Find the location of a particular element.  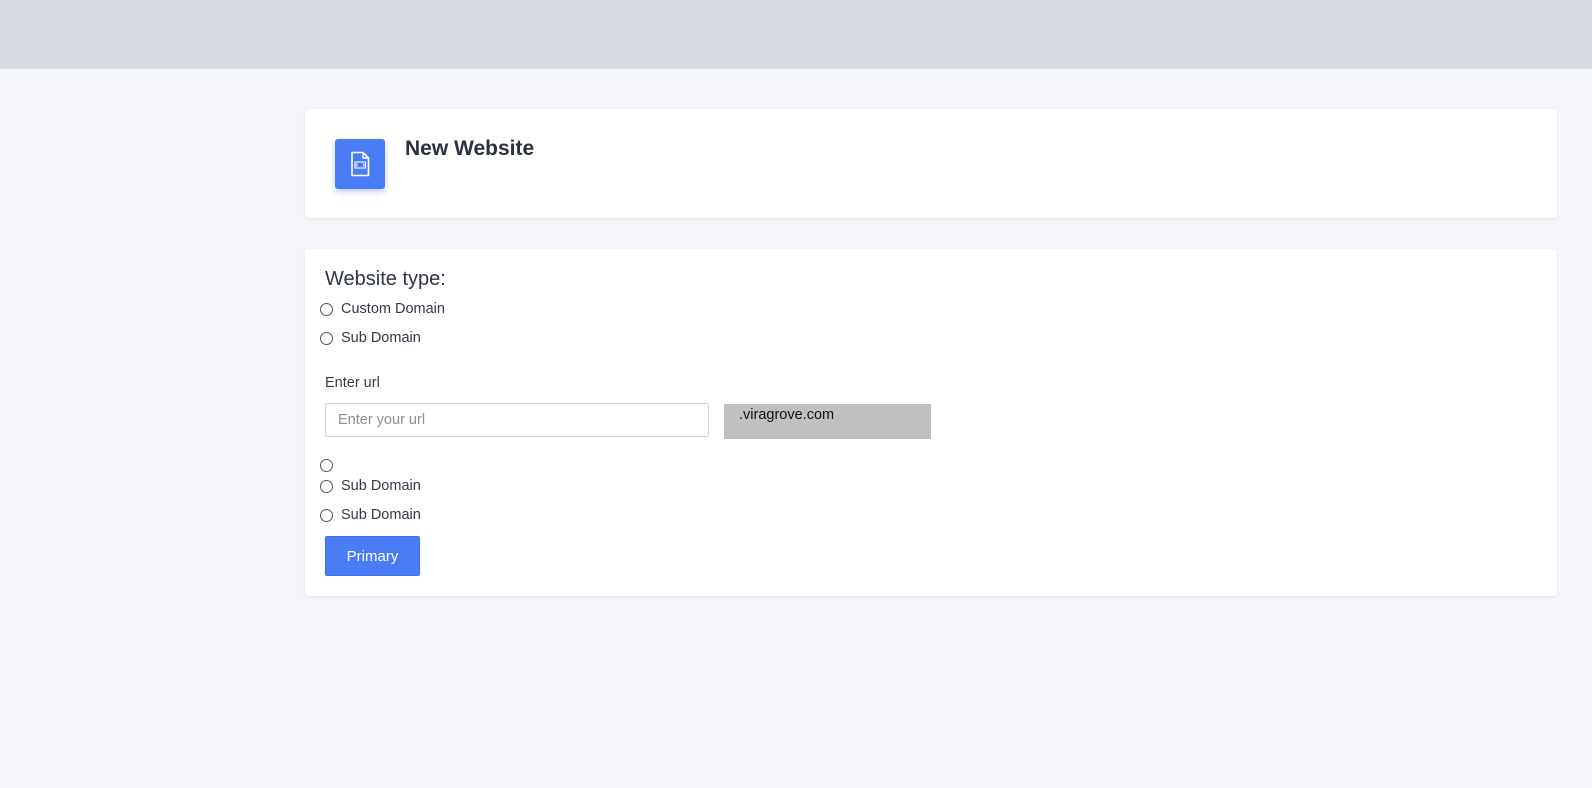

primary-button: Primary is located at coordinates (372, 556).